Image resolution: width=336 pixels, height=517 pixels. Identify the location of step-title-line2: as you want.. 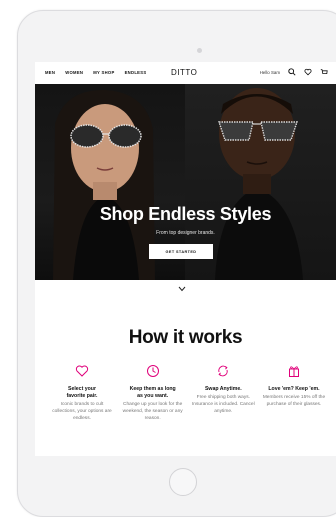
(153, 396).